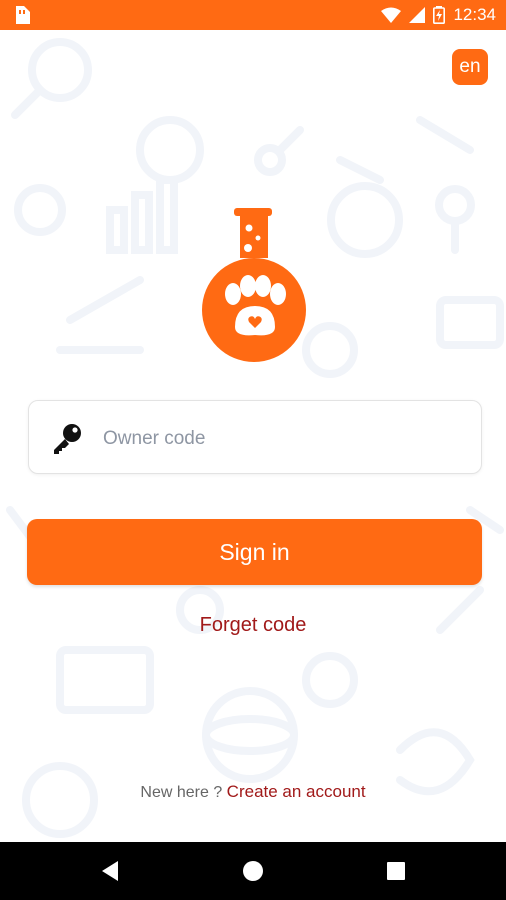 The height and width of the screenshot is (900, 506). What do you see at coordinates (296, 791) in the screenshot?
I see `create-account-link: Create an account` at bounding box center [296, 791].